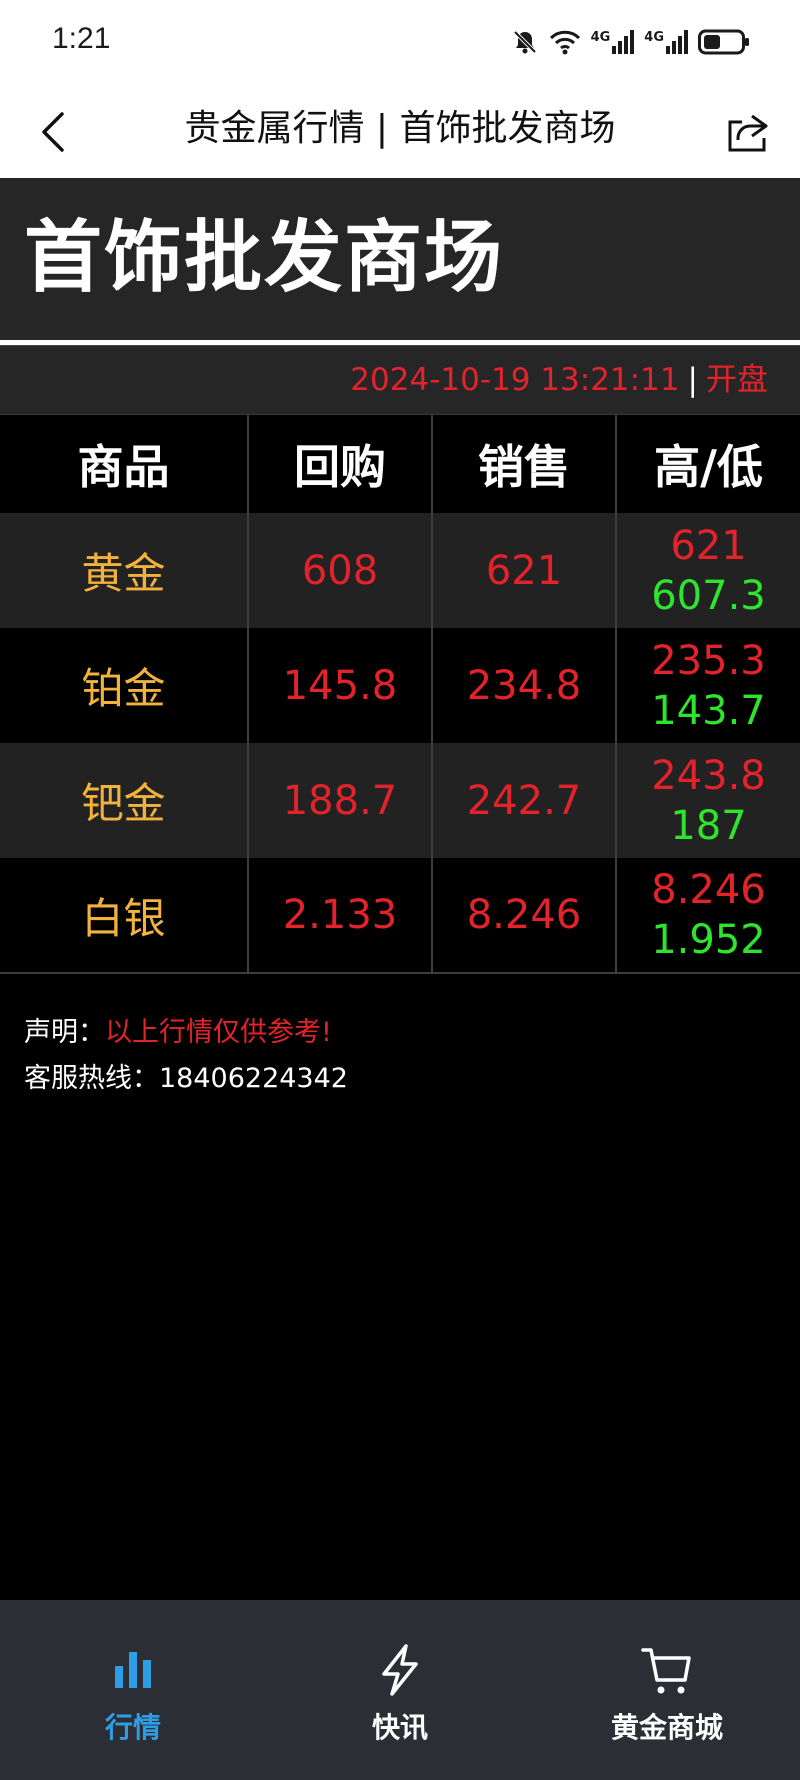 Image resolution: width=800 pixels, height=1780 pixels. I want to click on table-row: 黄金 608 621 621 607.3, so click(400, 570).